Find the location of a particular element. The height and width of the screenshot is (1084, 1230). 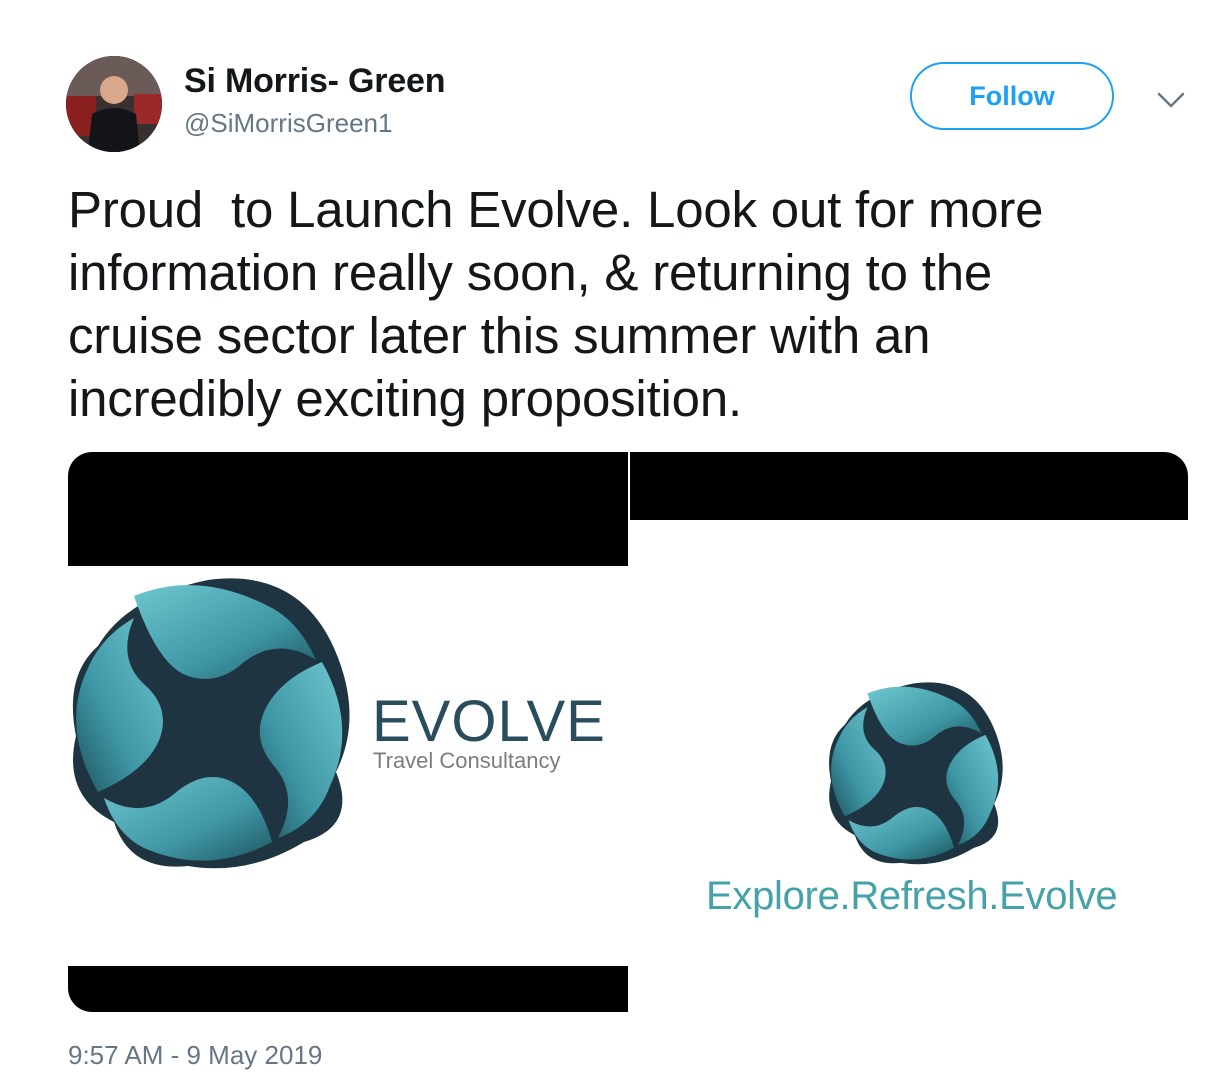

tagline: Explore.Refresh.Evolve is located at coordinates (912, 896).